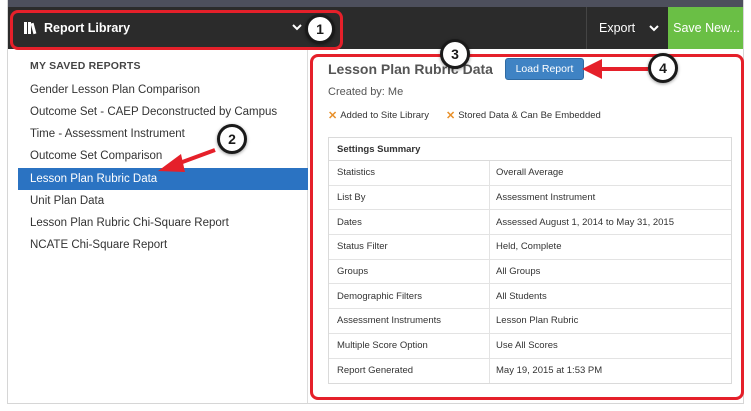 The image size is (751, 411). Describe the element at coordinates (455, 54) in the screenshot. I see `callout-badge-3: 3` at that location.